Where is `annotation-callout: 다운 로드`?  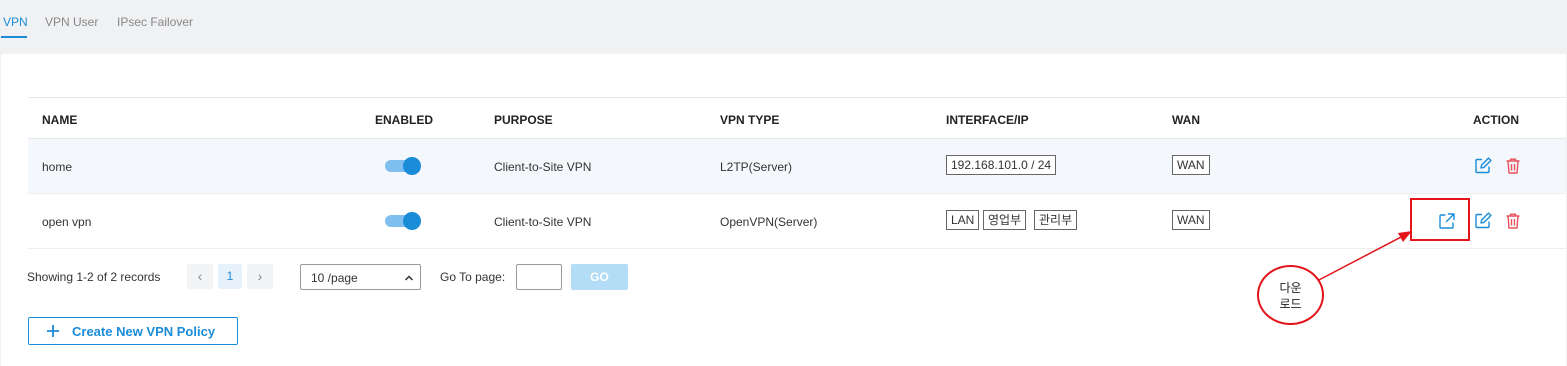
annotation-callout: 다운 로드 is located at coordinates (1290, 295).